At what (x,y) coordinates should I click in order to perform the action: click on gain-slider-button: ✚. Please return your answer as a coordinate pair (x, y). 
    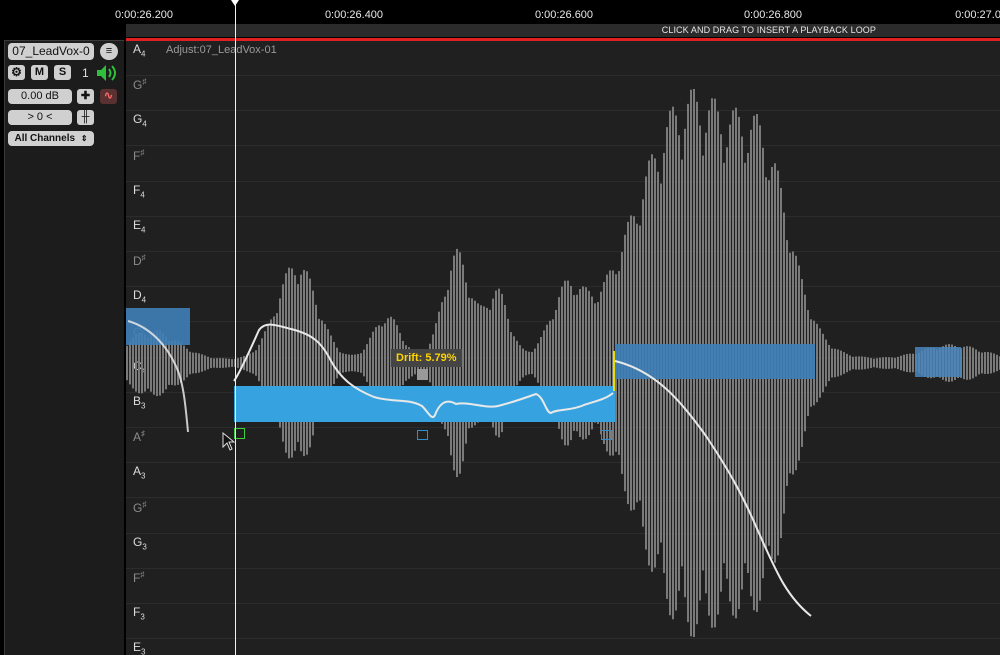
    Looking at the image, I should click on (85, 96).